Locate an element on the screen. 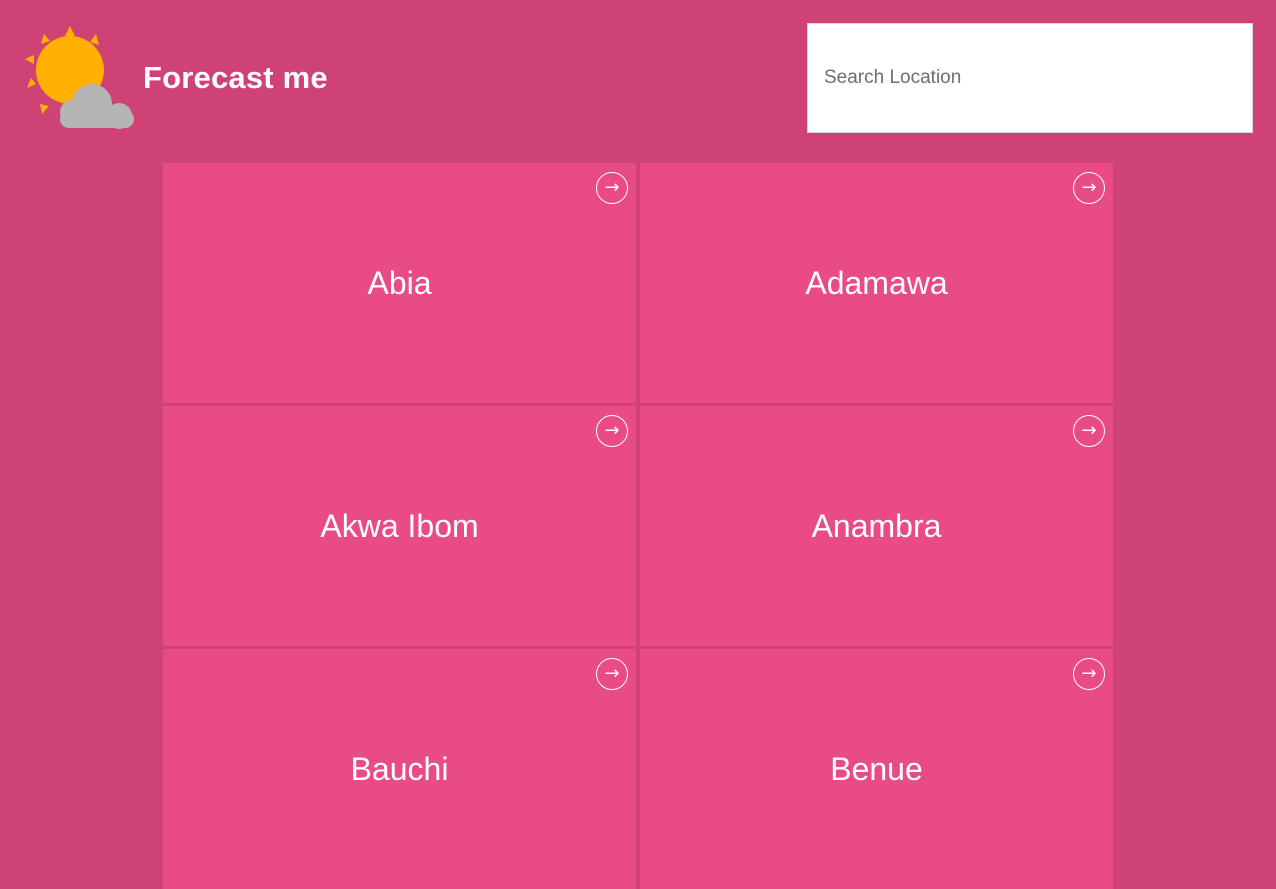  state-card-bauchi: → Bauchi is located at coordinates (399, 769).